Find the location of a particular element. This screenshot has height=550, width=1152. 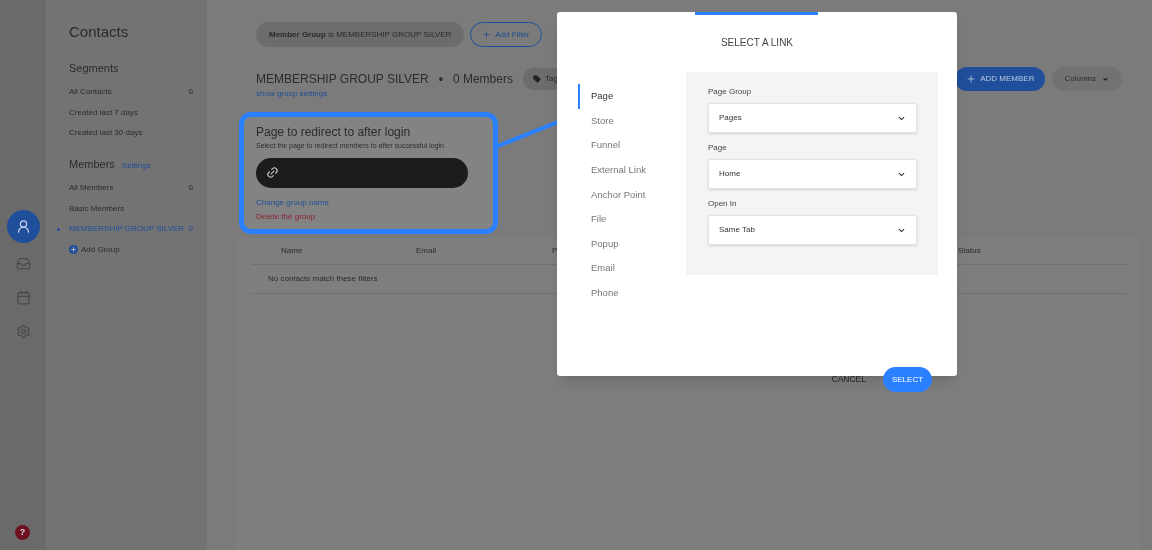

group-title: MEMBERSHIP GROUP SILVER is located at coordinates (342, 79).